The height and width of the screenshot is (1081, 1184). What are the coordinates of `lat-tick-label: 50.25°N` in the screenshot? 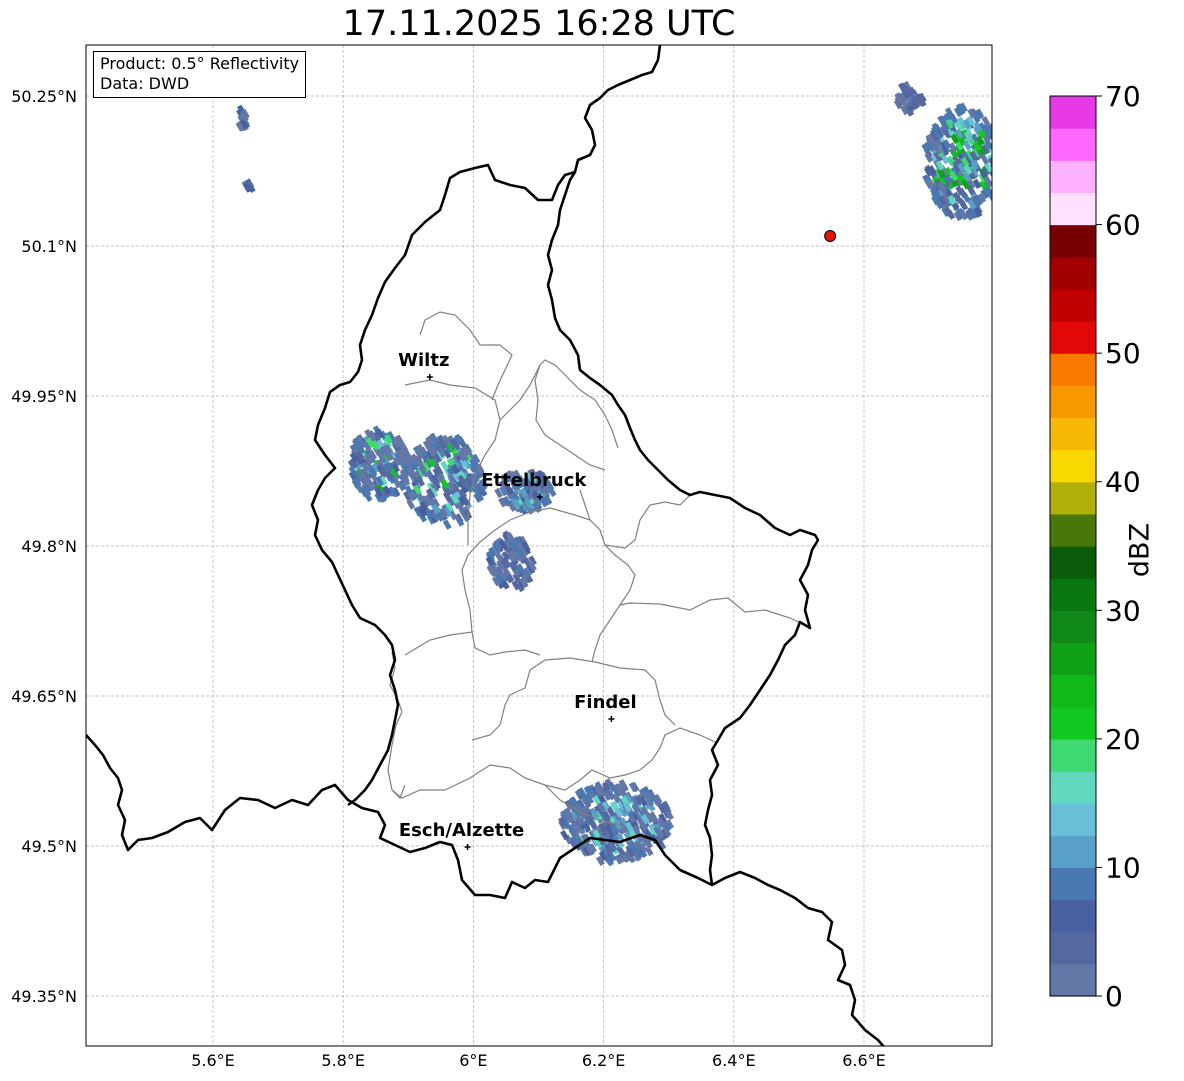 It's located at (44, 96).